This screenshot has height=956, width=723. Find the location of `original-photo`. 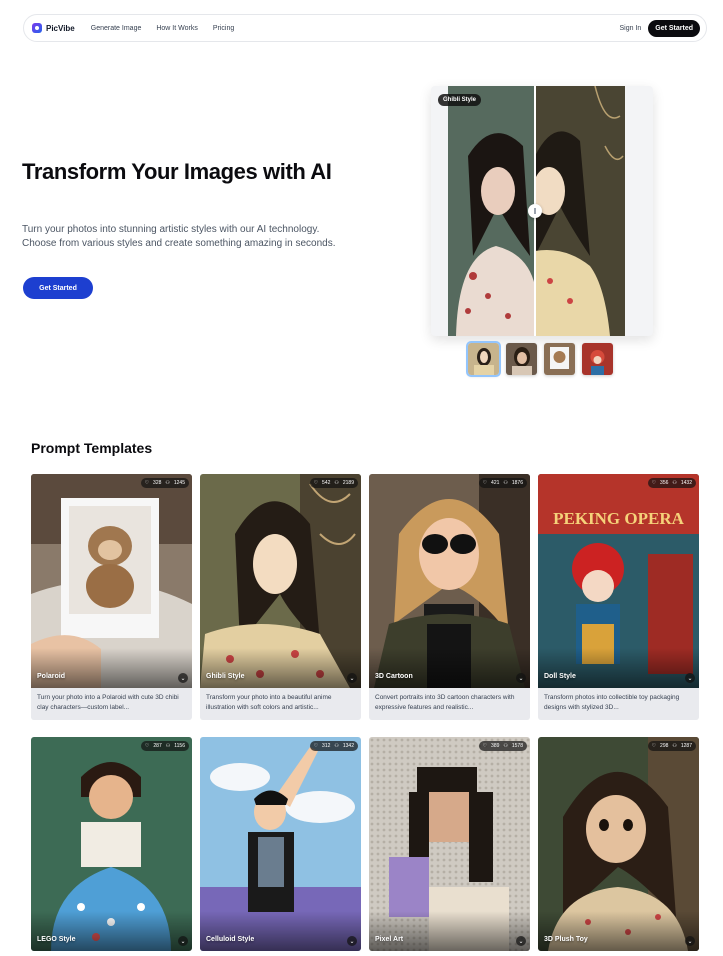

original-photo is located at coordinates (491, 211).